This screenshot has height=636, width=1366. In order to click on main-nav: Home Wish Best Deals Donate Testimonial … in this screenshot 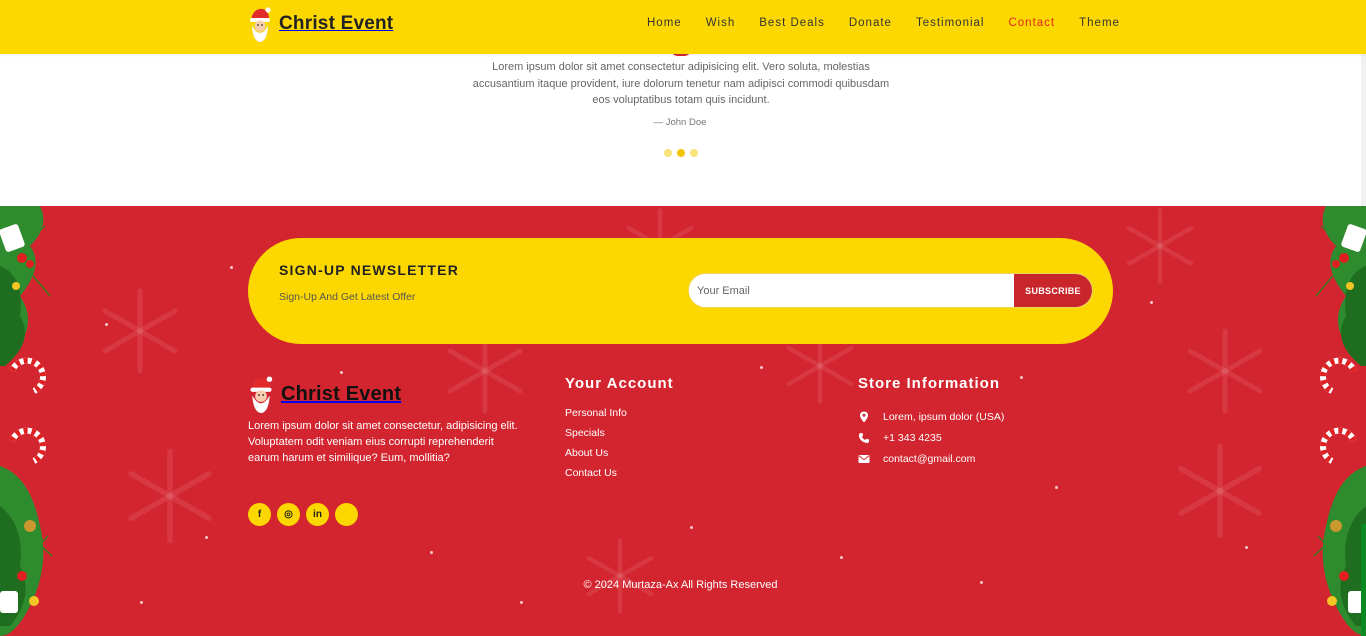, I will do `click(895, 23)`.